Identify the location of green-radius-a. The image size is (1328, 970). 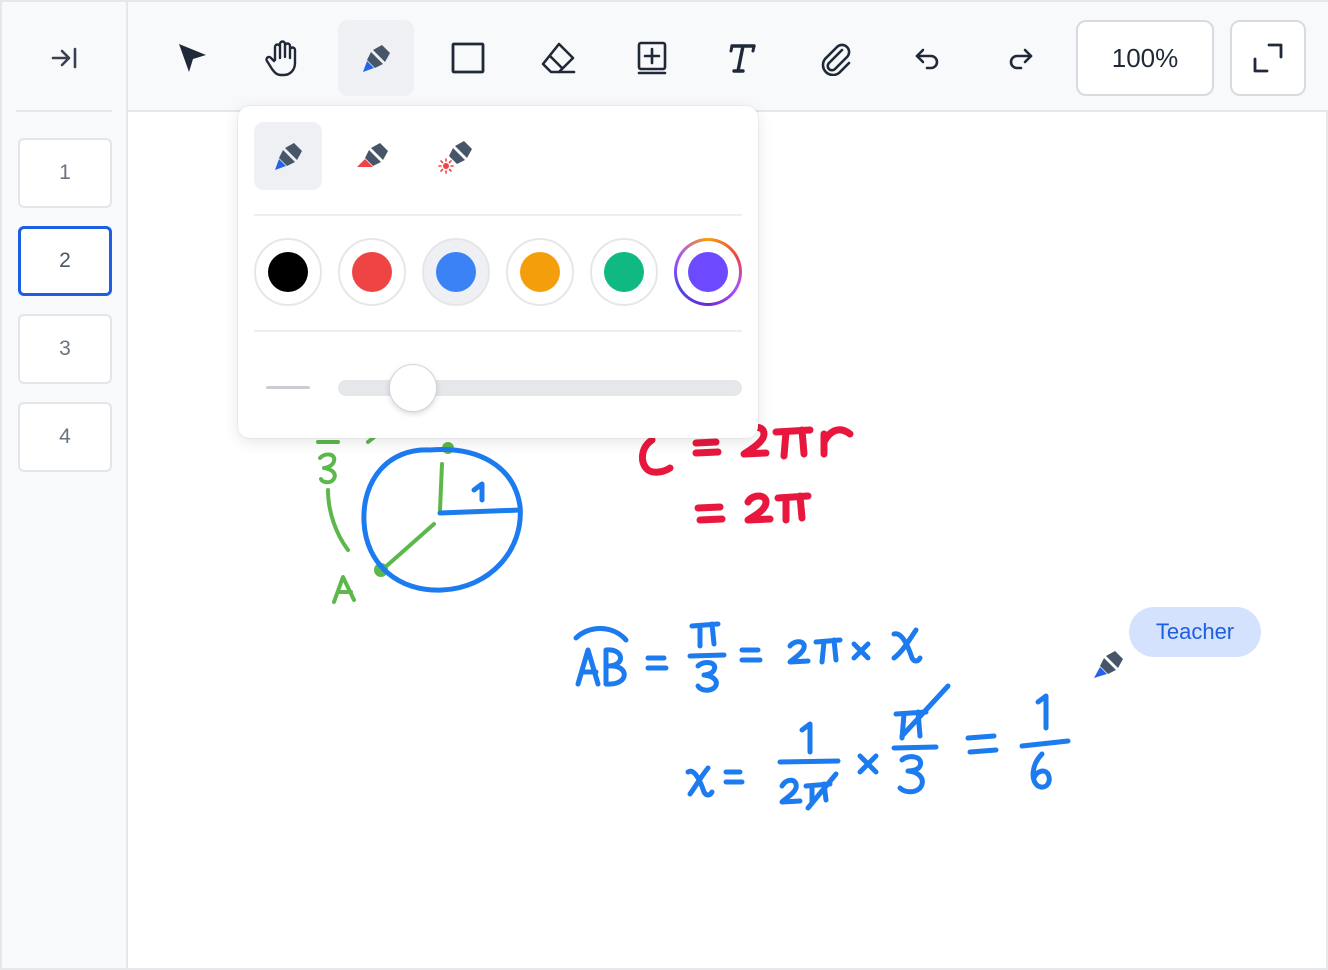
(408, 547).